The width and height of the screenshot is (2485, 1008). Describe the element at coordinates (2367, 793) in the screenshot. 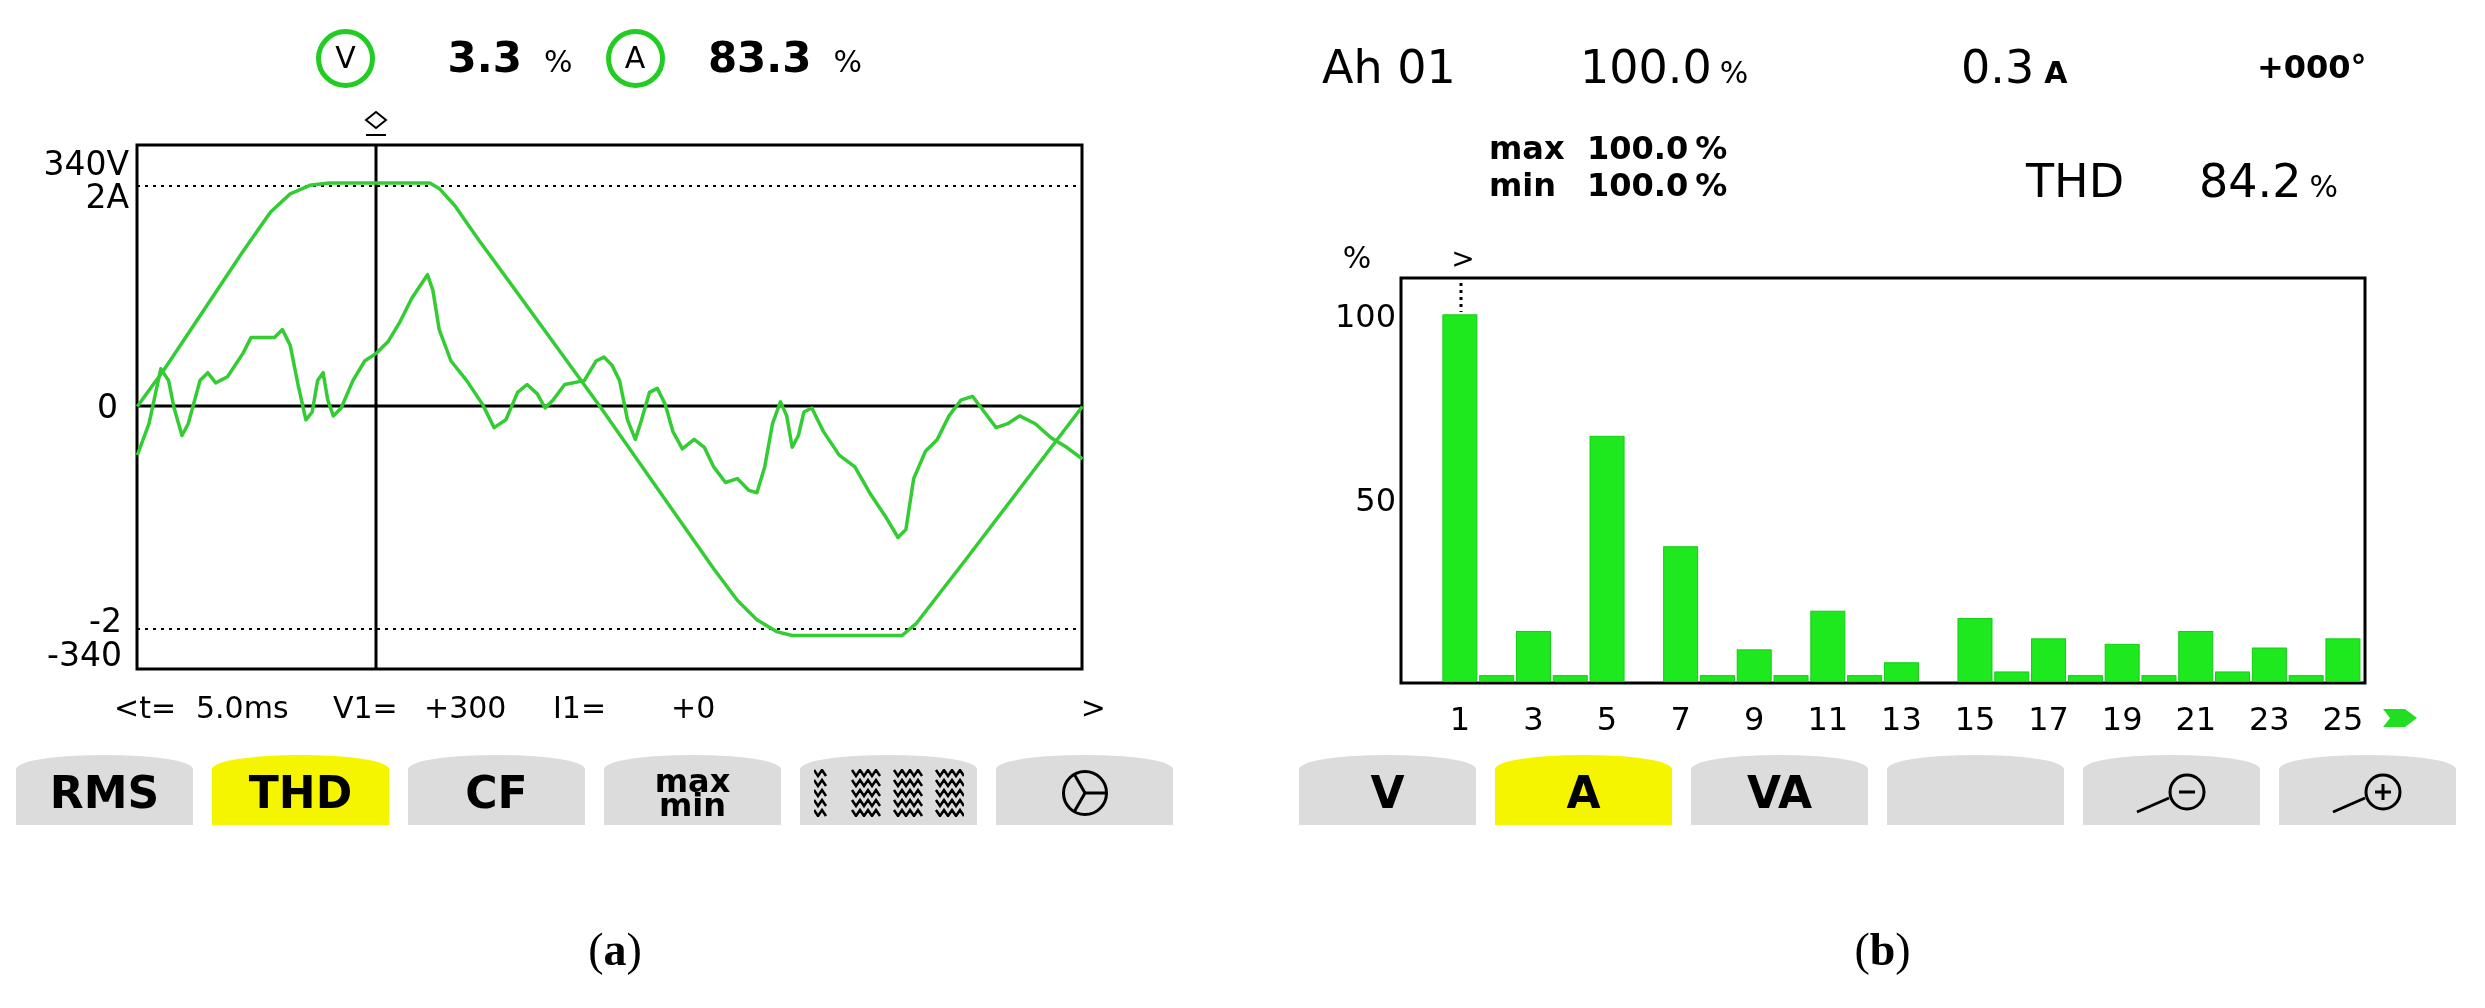

I see `zoom-in-icon` at that location.